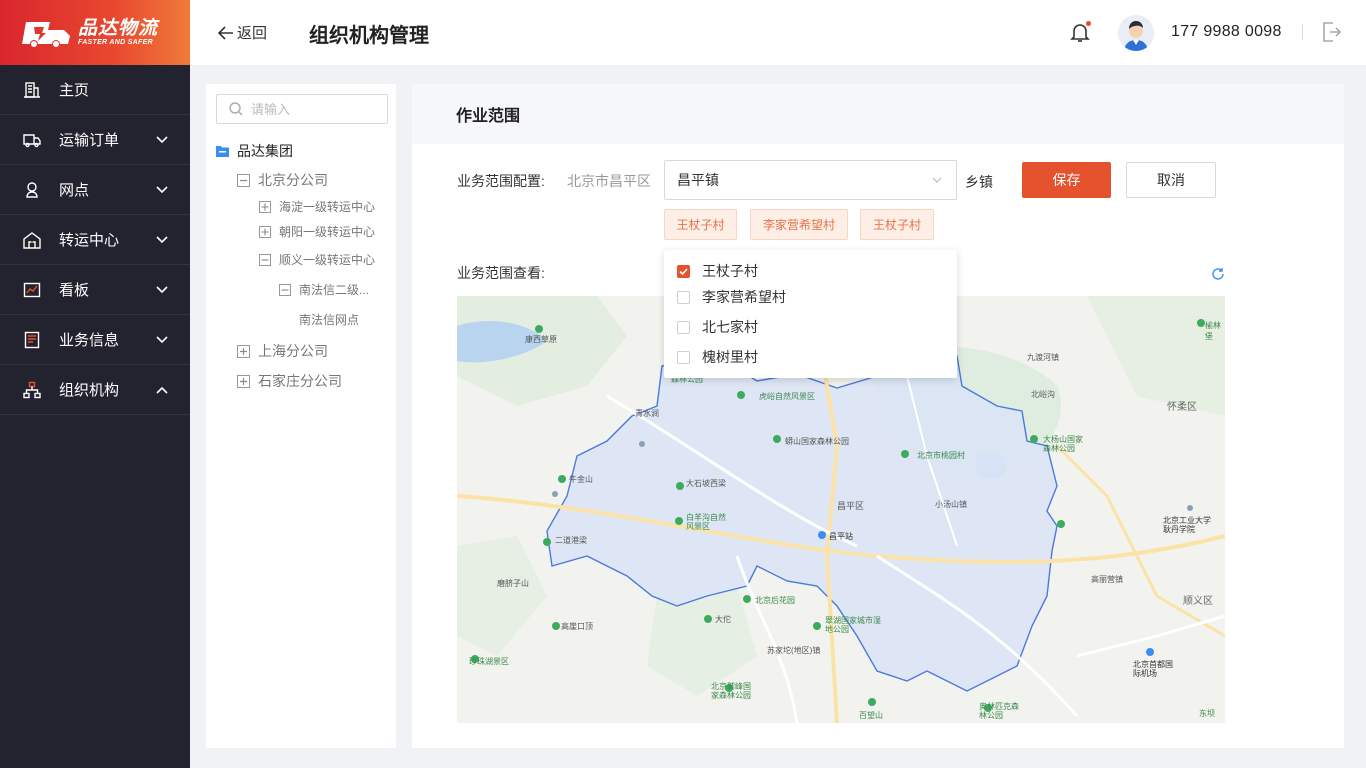 This screenshot has height=768, width=1366. I want to click on tree-node-shijiazhuang: 石家庄分公司, so click(289, 381).